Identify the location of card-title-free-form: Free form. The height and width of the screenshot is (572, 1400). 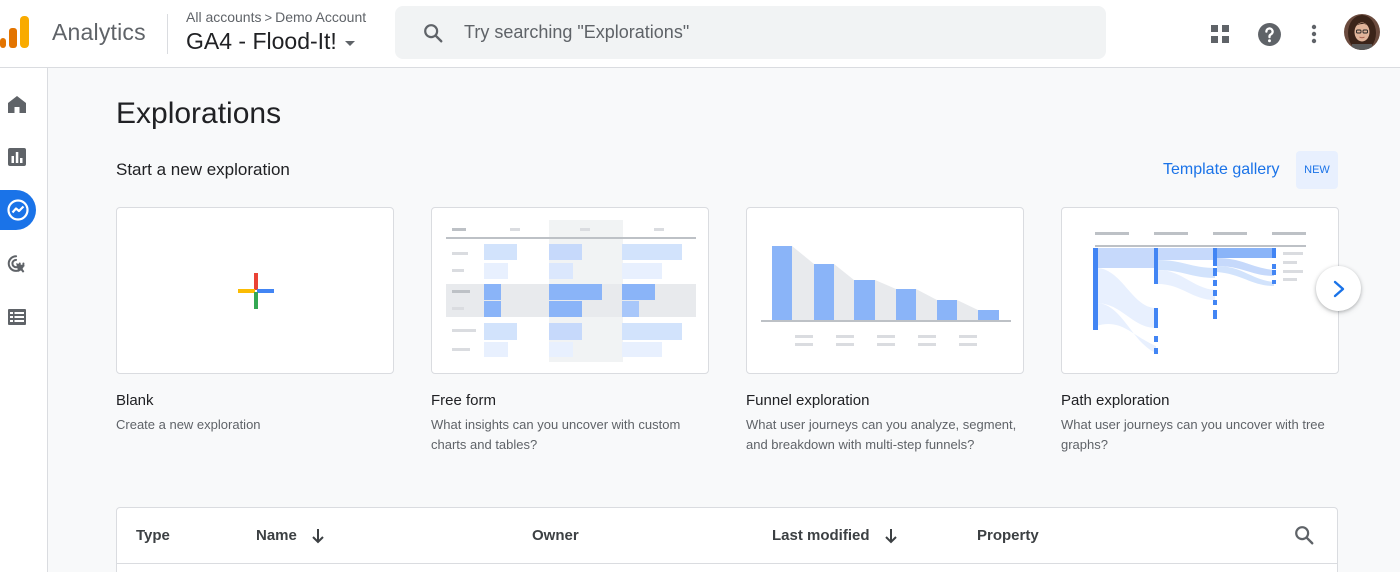
(464, 400).